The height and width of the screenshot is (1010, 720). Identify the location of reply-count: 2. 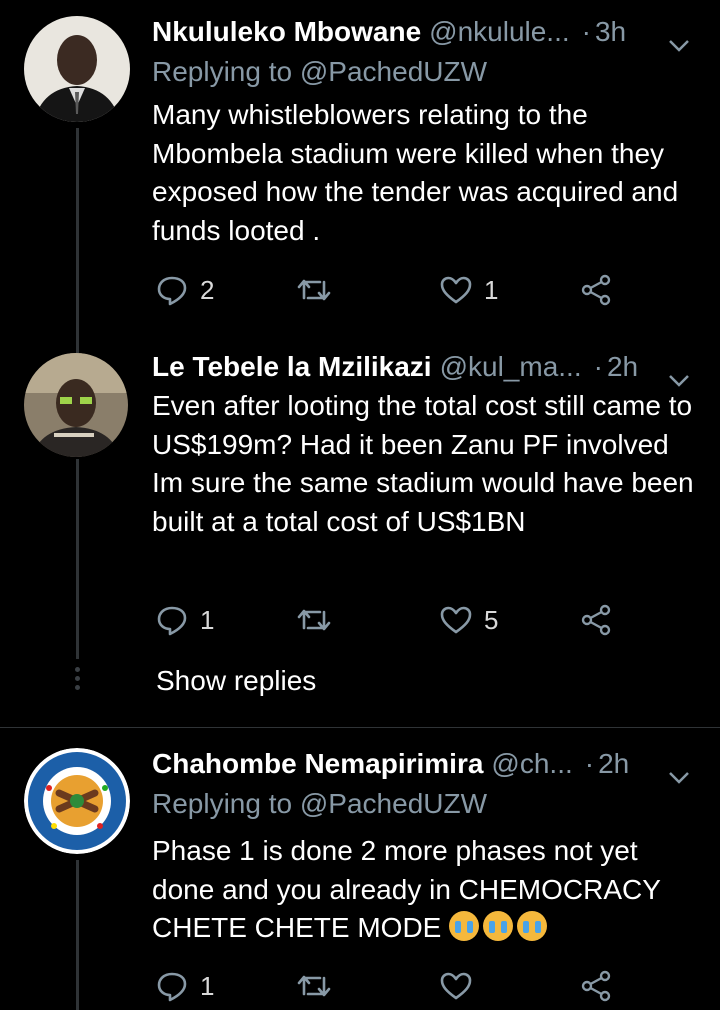
(207, 289).